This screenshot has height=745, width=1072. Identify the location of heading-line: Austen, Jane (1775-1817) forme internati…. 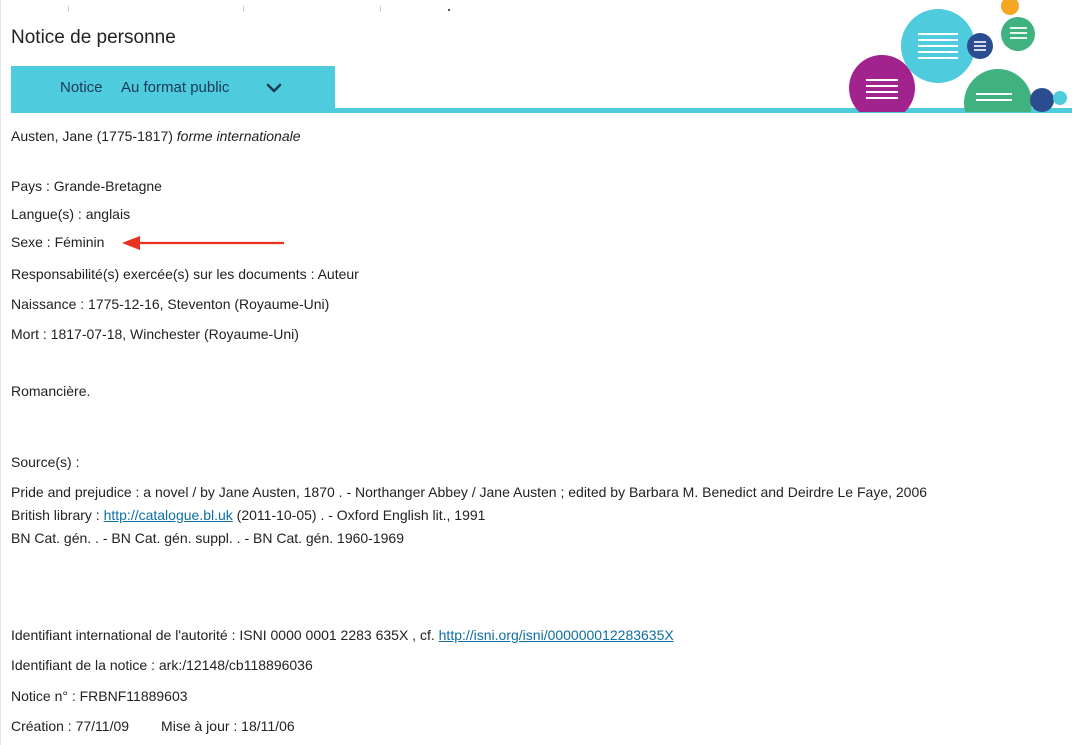
(156, 136).